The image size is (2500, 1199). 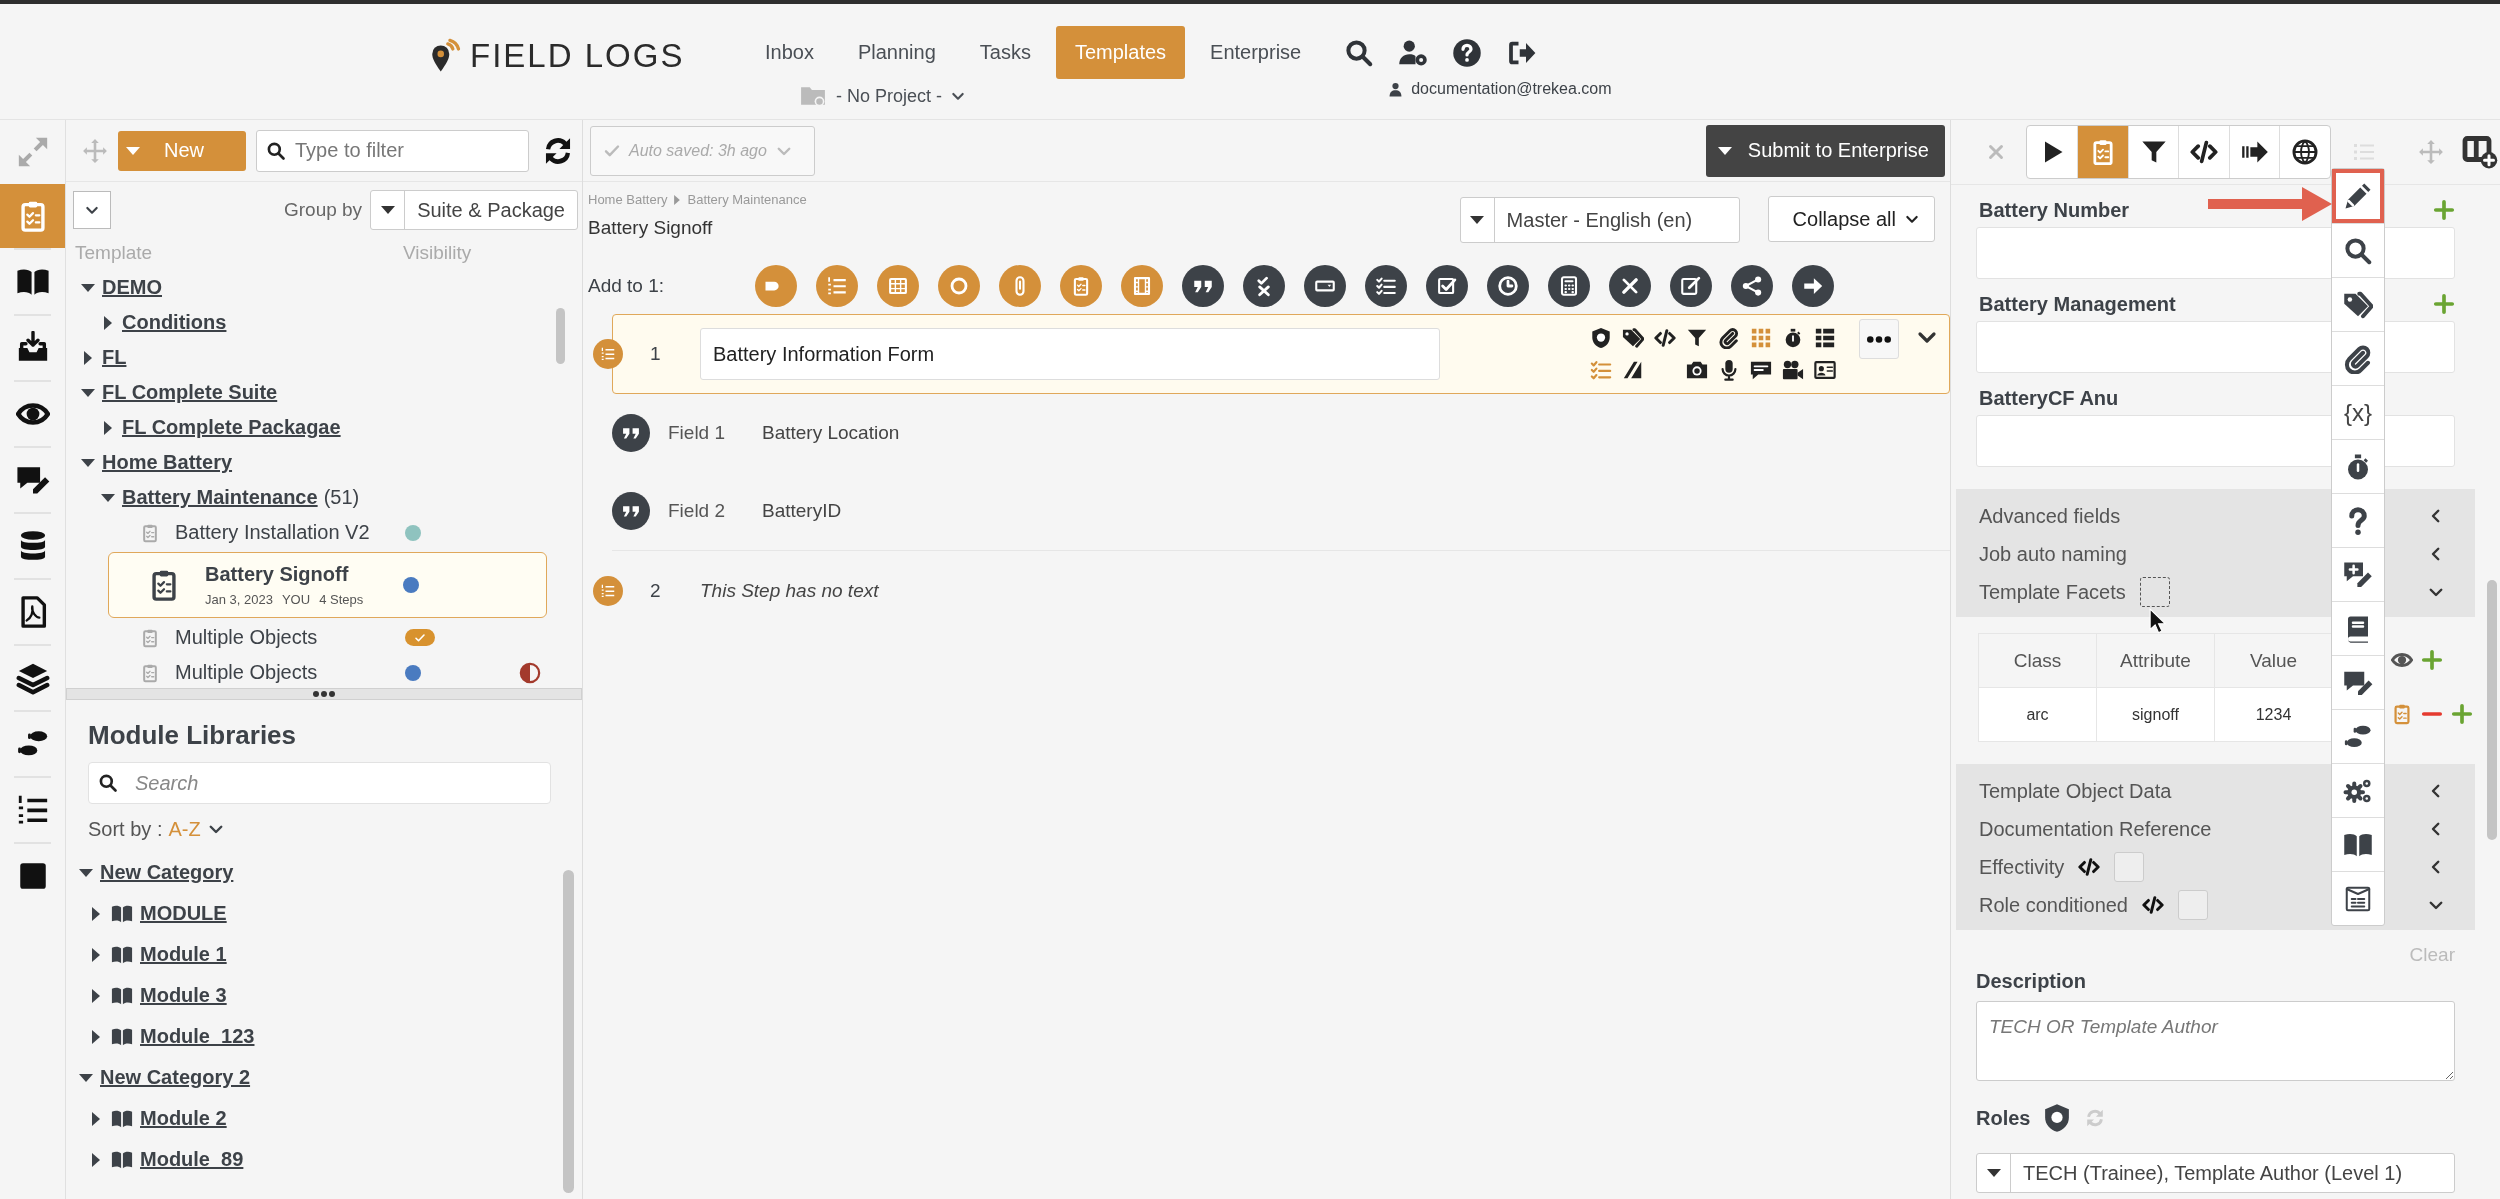 What do you see at coordinates (1599, 220) in the screenshot?
I see `language-select: Master - English (en)` at bounding box center [1599, 220].